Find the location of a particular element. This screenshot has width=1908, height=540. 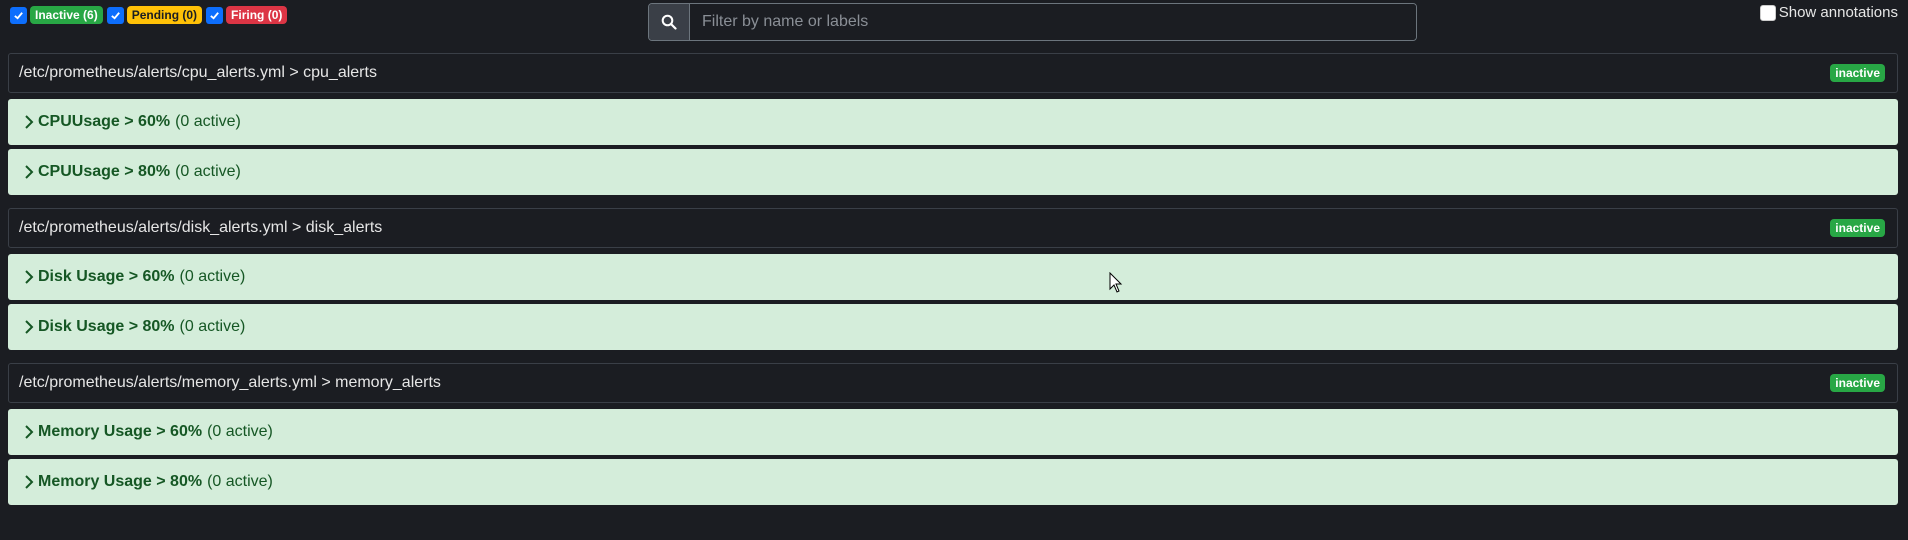

alert-rule: CPUUsage > 60% (0 active) is located at coordinates (953, 122).